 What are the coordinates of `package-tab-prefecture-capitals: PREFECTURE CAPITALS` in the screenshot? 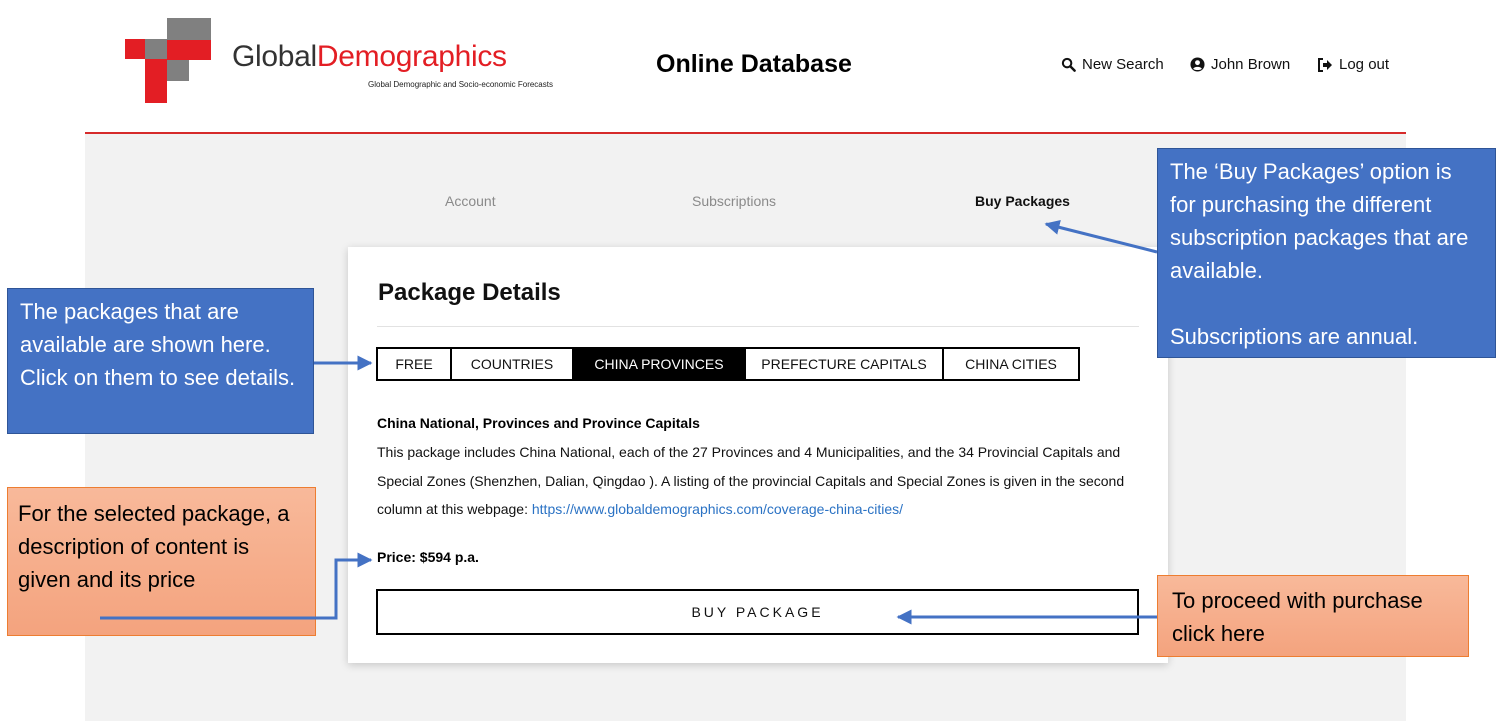 It's located at (845, 364).